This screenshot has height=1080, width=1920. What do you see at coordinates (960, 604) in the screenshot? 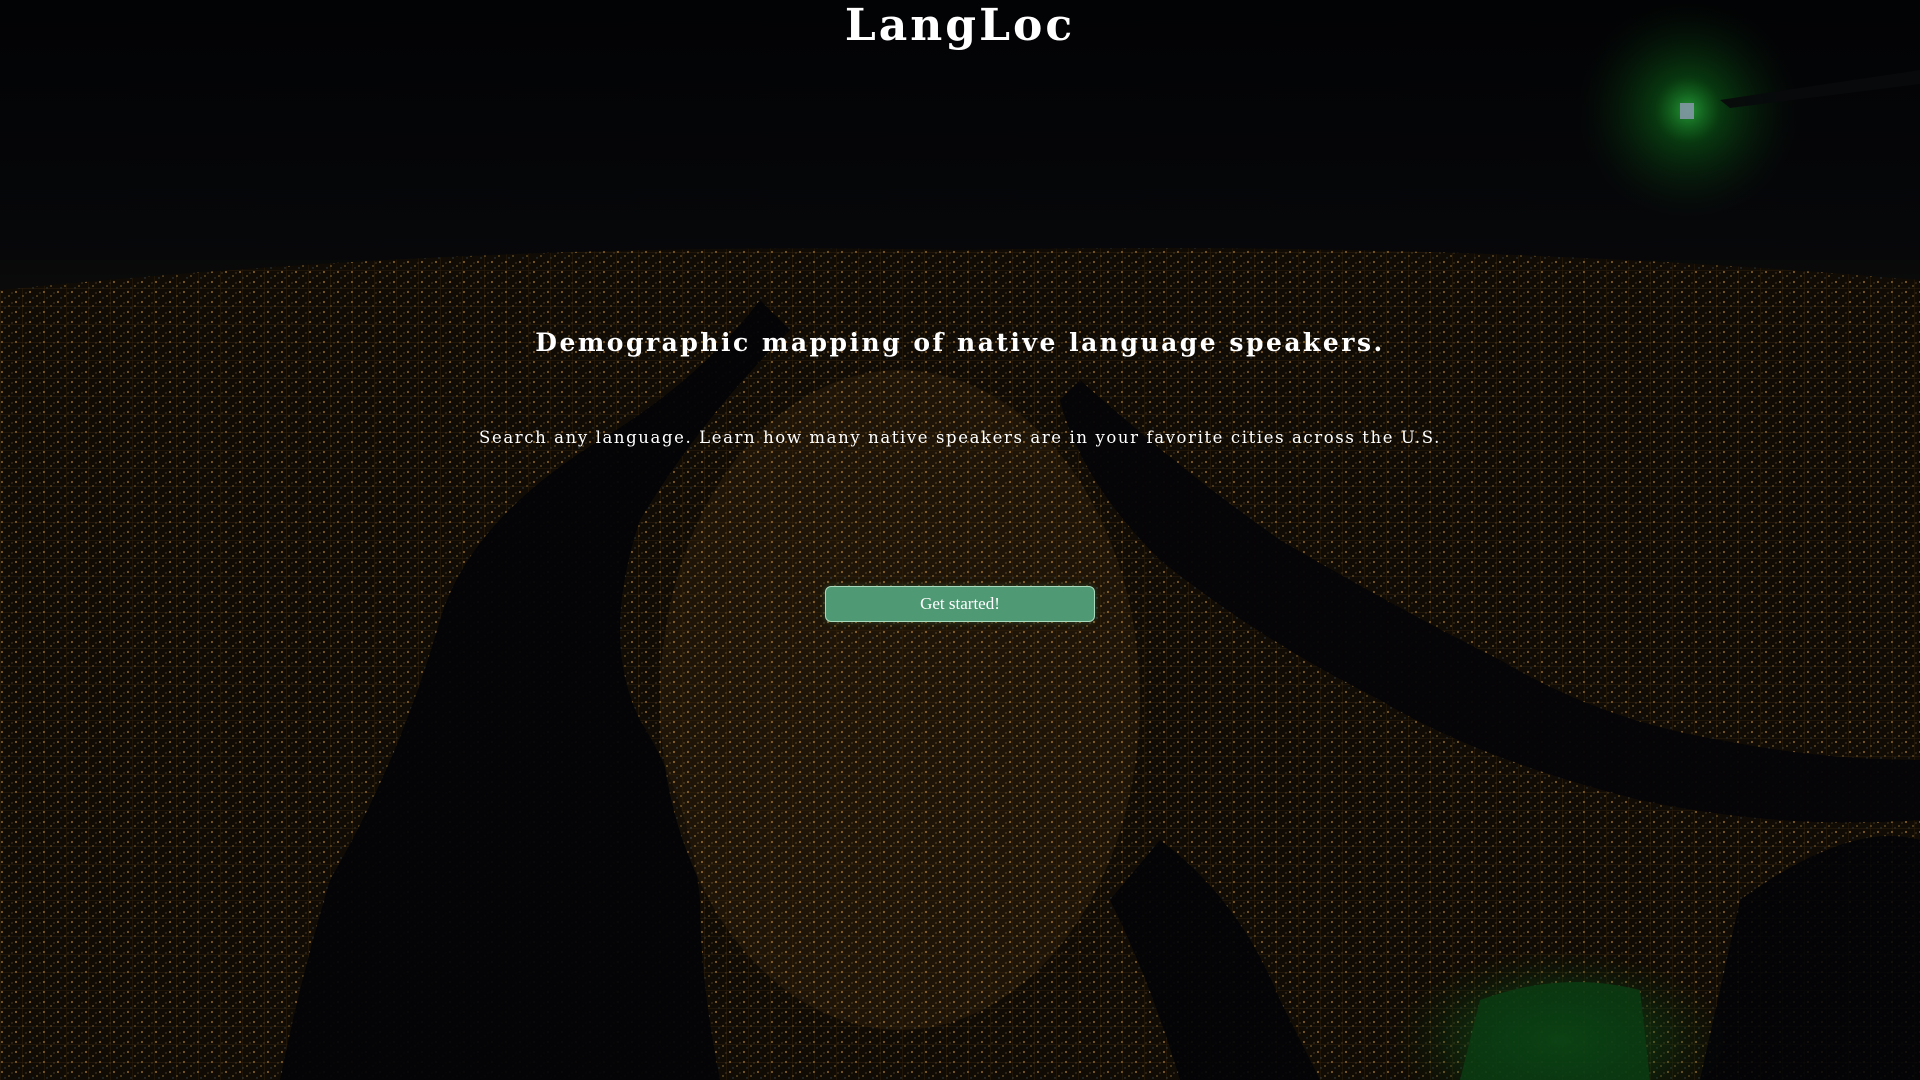
I see `get-started-button: Get started!` at bounding box center [960, 604].